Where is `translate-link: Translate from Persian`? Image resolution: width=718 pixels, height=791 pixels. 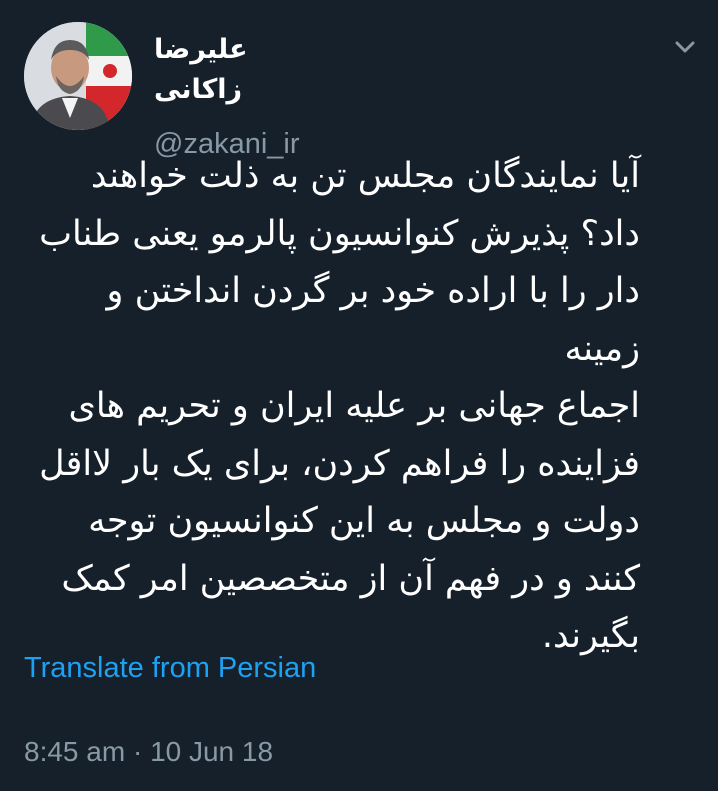
translate-link: Translate from Persian is located at coordinates (170, 668).